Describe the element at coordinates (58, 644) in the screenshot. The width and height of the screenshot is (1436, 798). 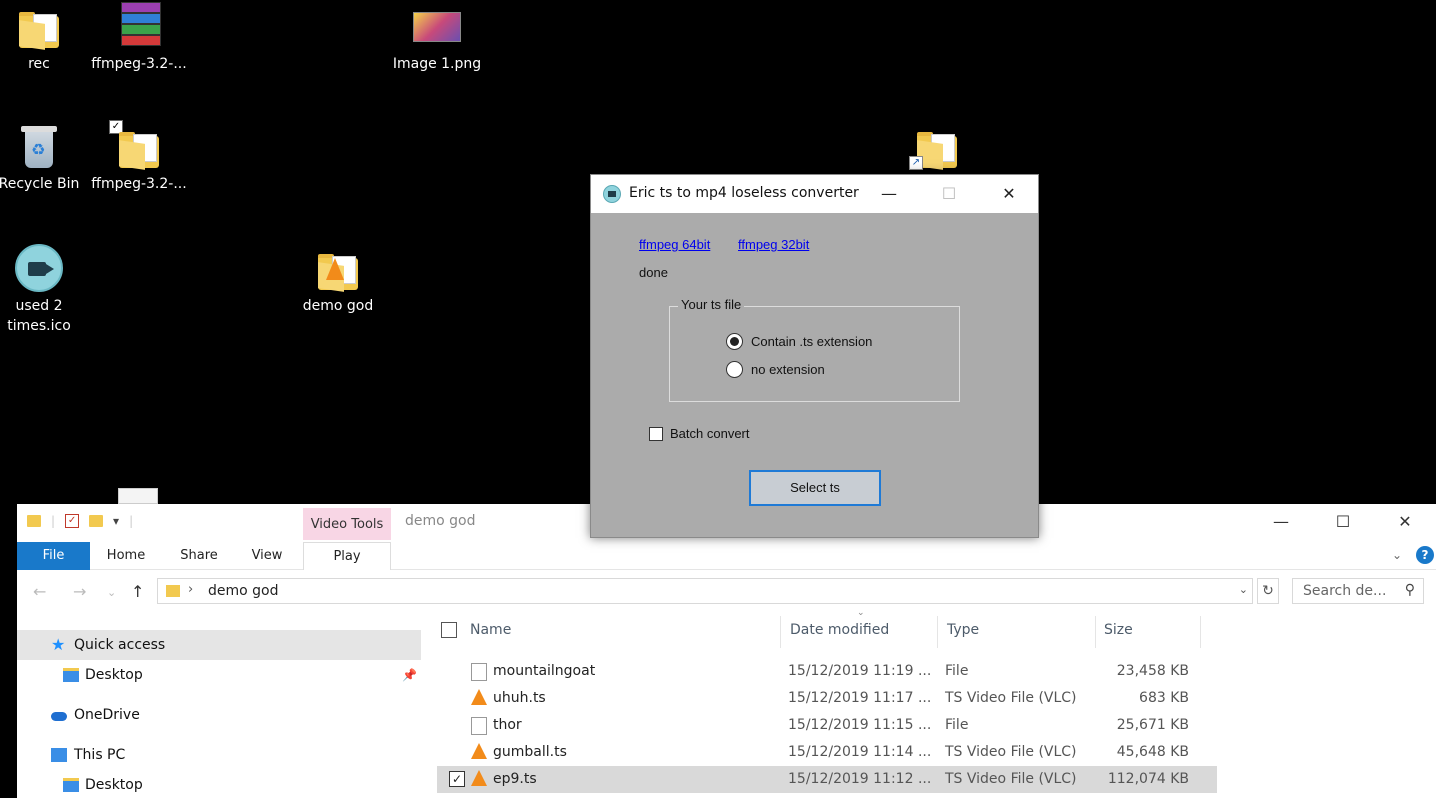
I see `star-icon: ★` at that location.